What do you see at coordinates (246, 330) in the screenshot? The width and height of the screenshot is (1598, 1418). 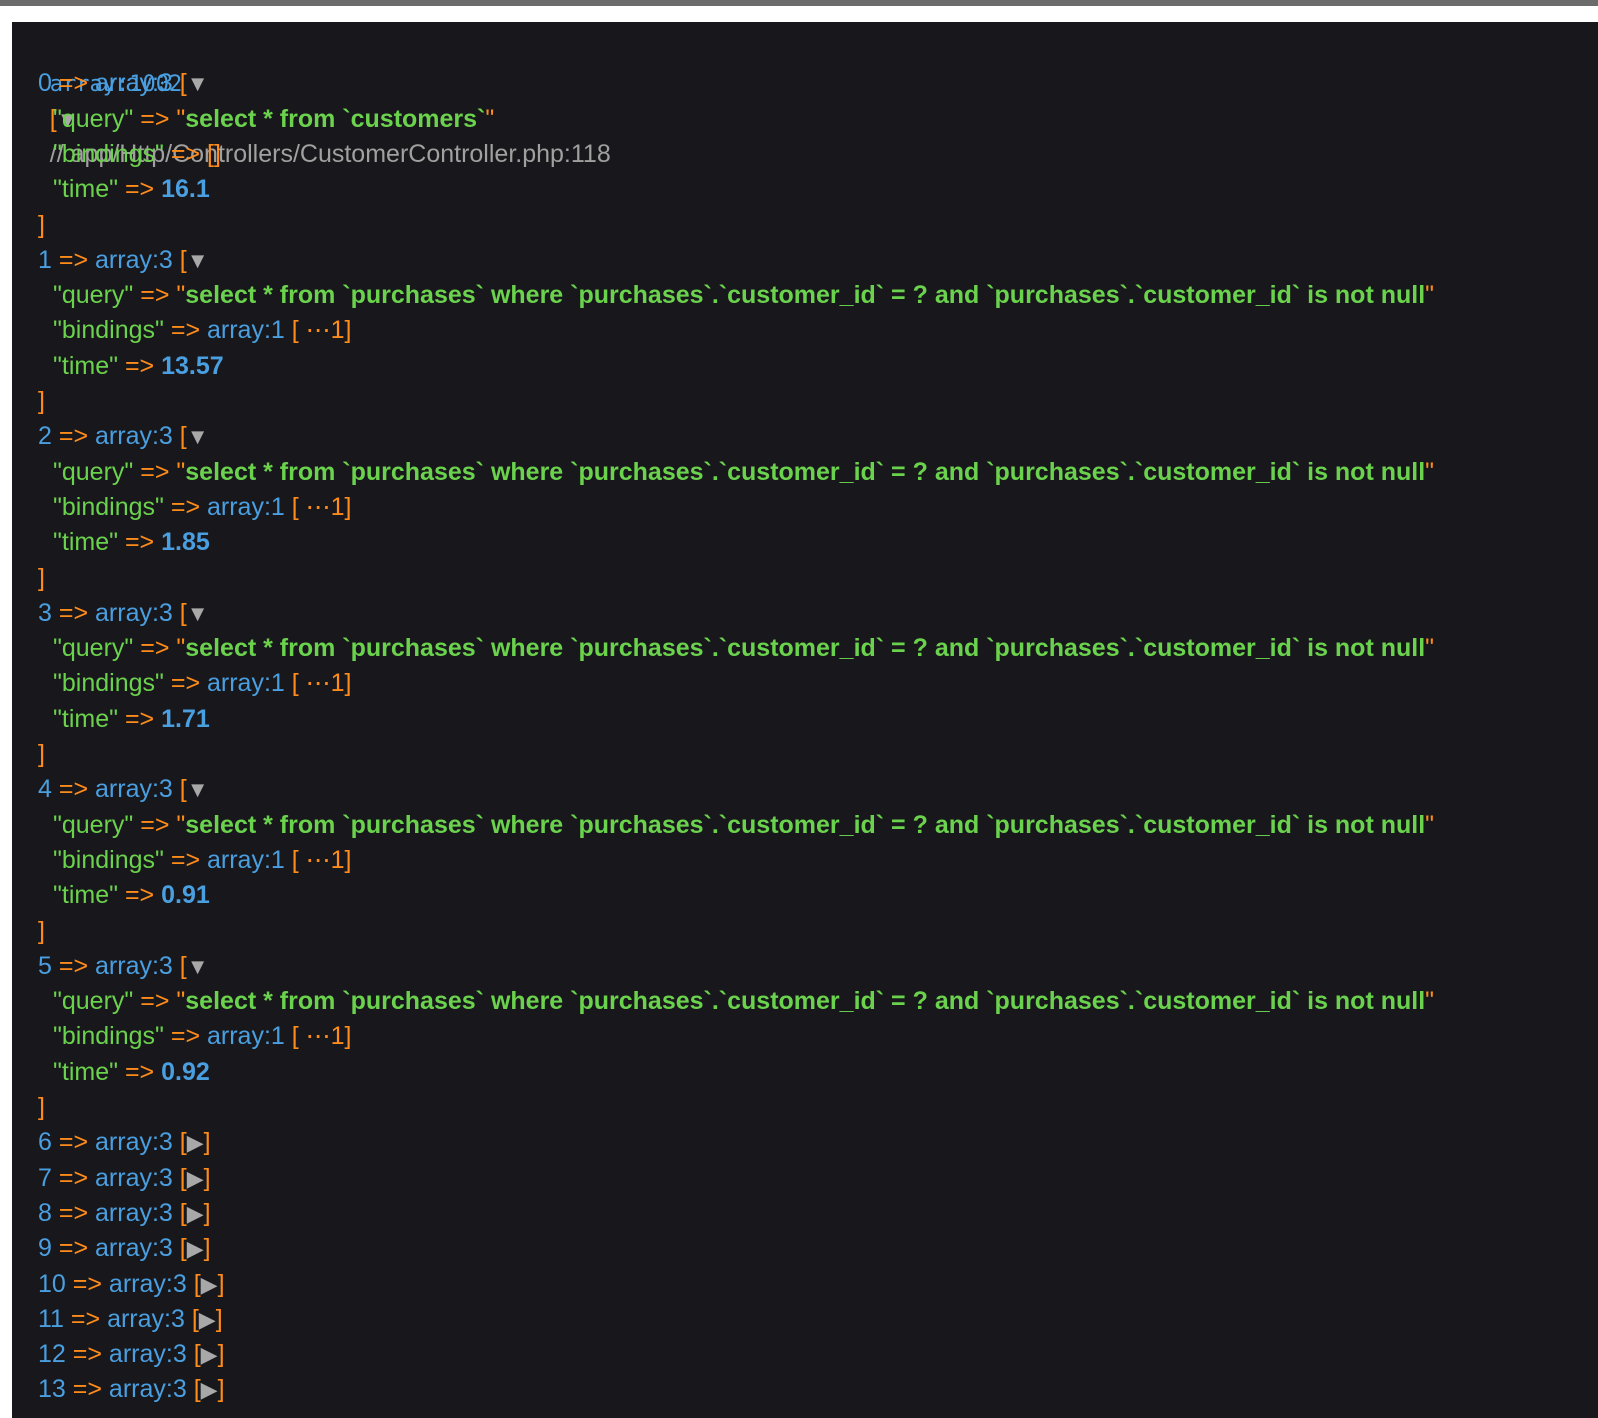 I see `bindings-type: array:1` at bounding box center [246, 330].